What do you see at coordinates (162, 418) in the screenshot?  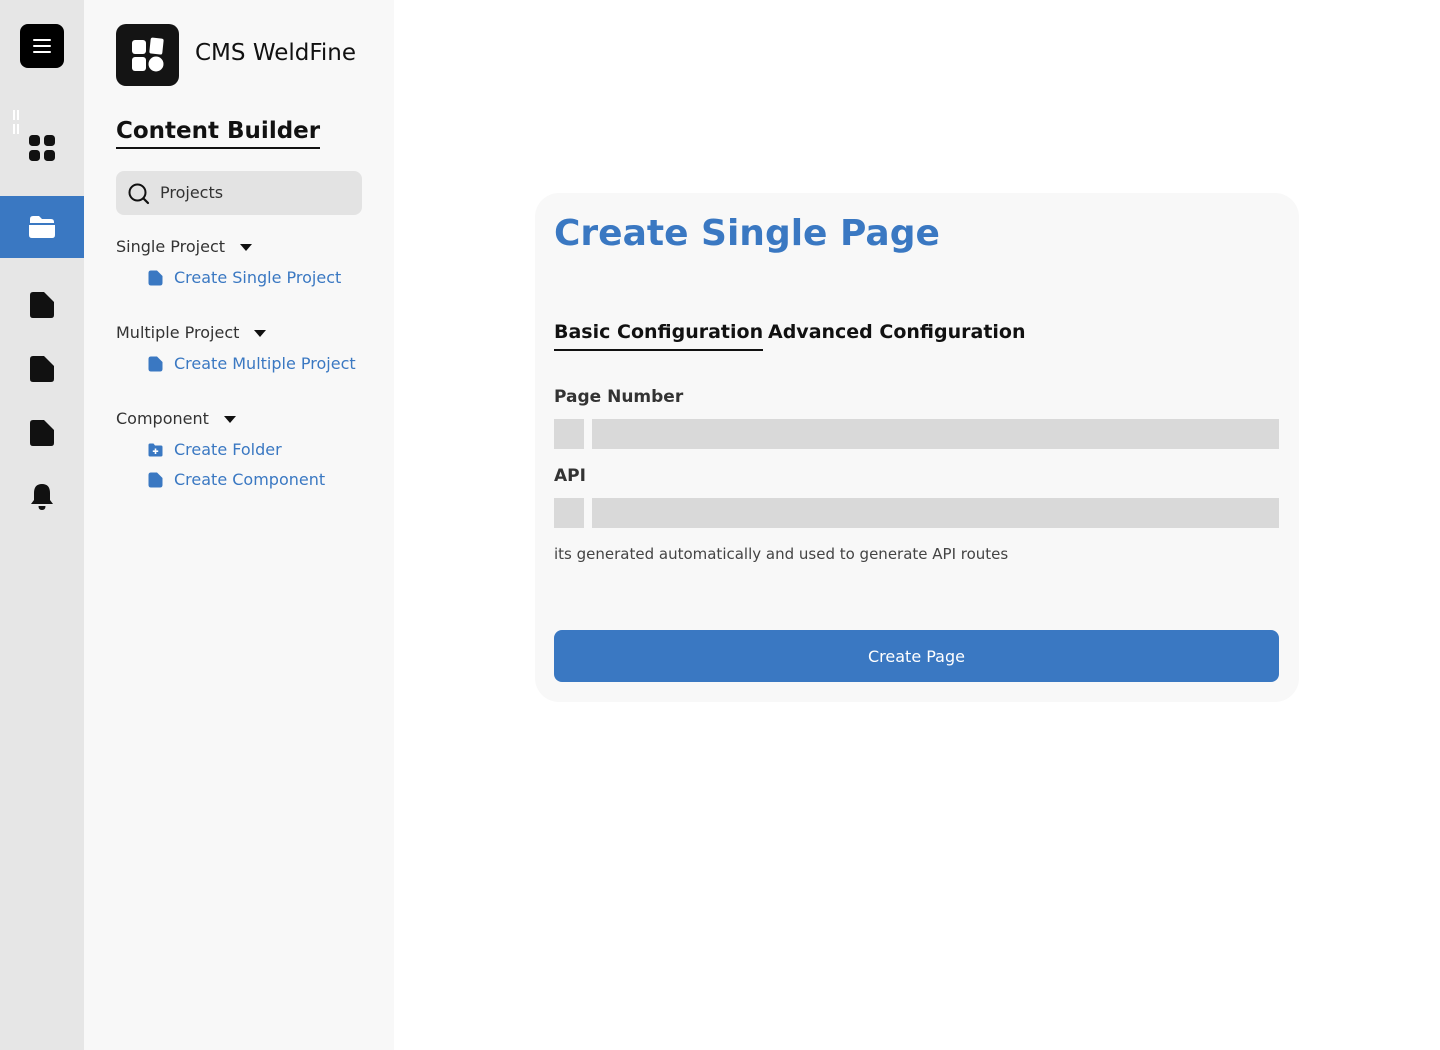 I see `group-label: Component` at bounding box center [162, 418].